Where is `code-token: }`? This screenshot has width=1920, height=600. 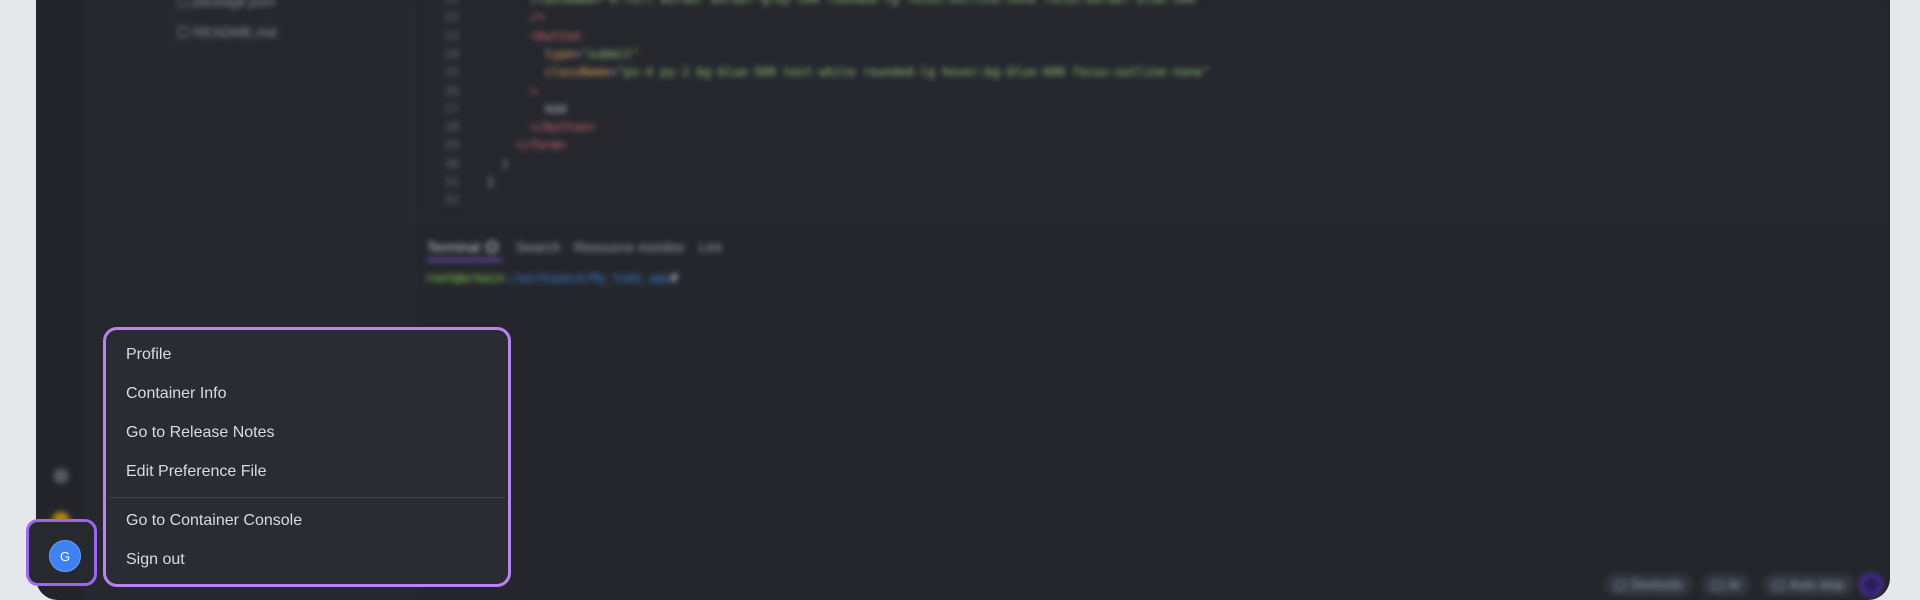
code-token: } is located at coordinates (491, 182).